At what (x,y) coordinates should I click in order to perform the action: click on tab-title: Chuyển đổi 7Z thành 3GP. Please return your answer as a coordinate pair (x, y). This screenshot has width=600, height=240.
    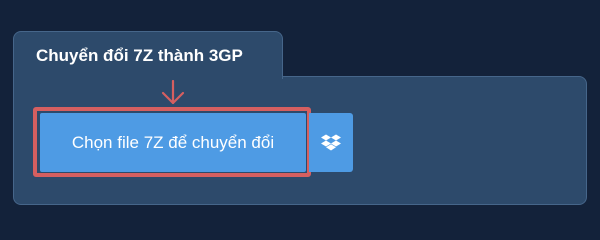
    Looking at the image, I should click on (139, 55).